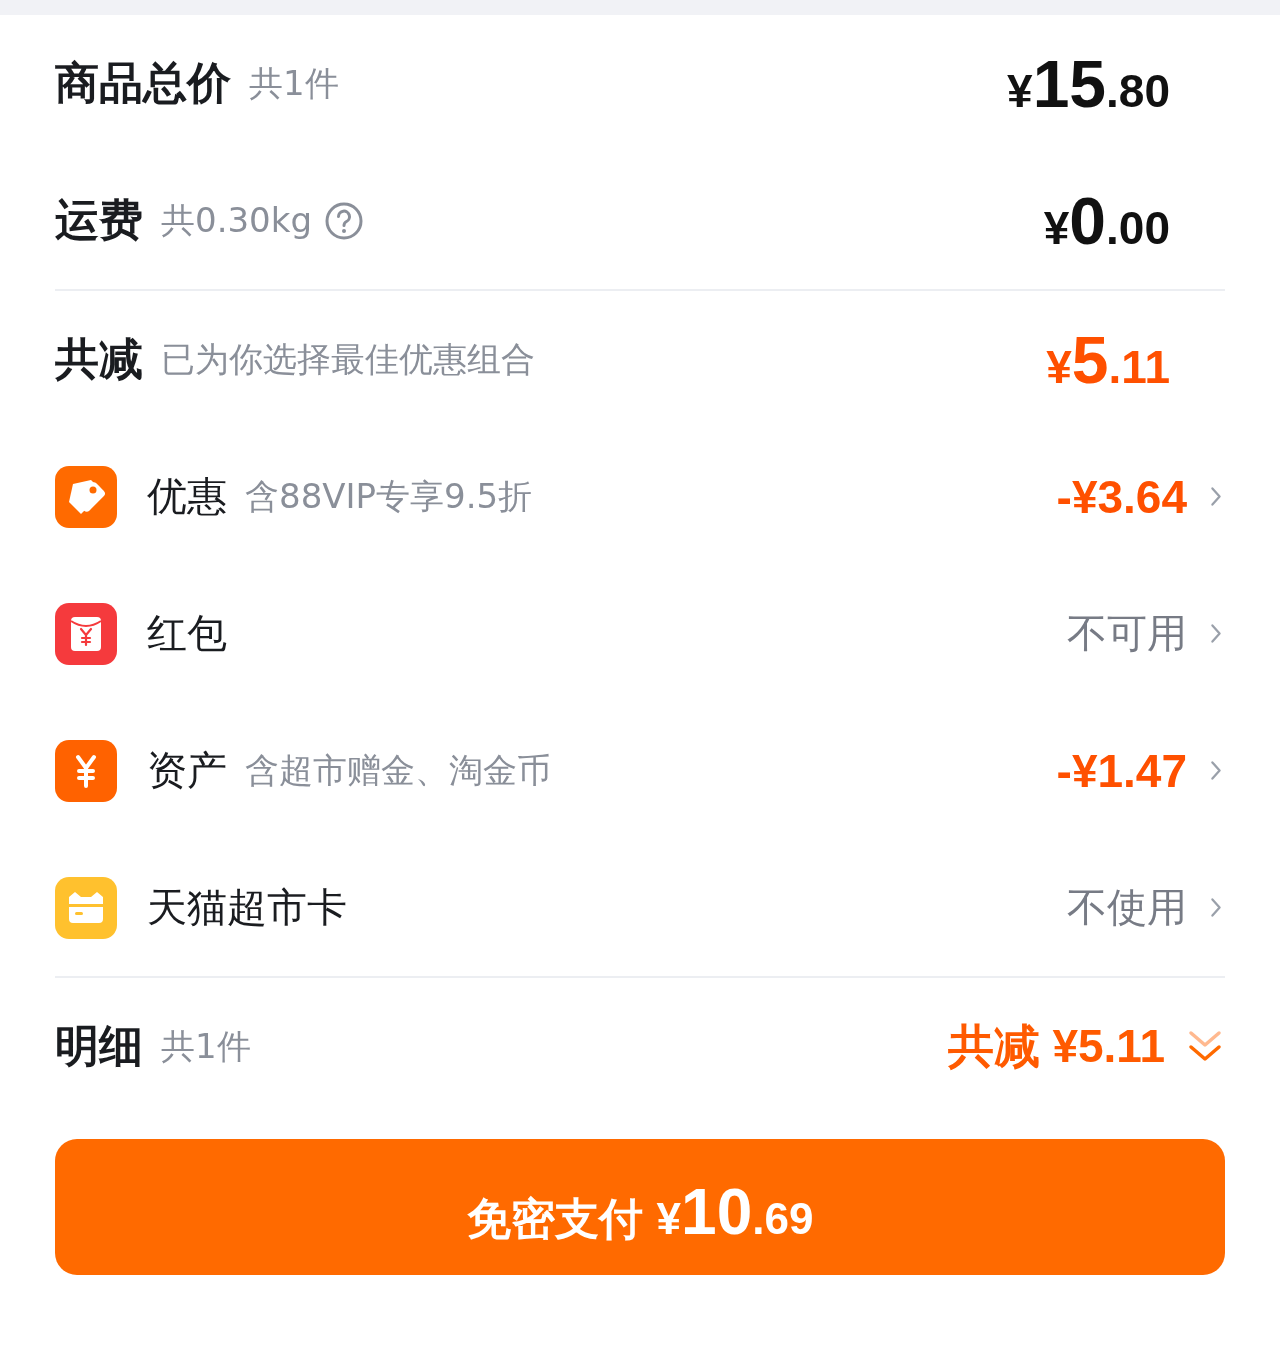 Image resolution: width=1280 pixels, height=1371 pixels. What do you see at coordinates (389, 496) in the screenshot?
I see `benefit-note: 含88VIP专享9.5折` at bounding box center [389, 496].